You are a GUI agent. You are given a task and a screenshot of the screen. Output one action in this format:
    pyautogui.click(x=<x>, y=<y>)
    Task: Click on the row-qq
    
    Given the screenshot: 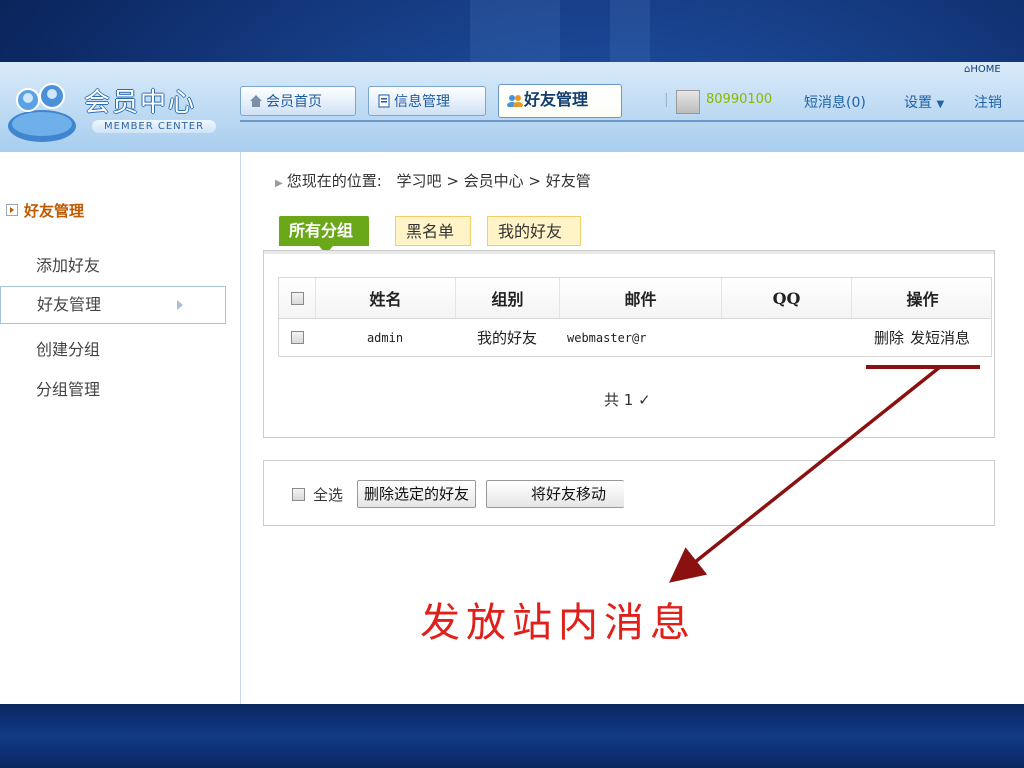 What is the action you would take?
    pyautogui.click(x=786, y=337)
    